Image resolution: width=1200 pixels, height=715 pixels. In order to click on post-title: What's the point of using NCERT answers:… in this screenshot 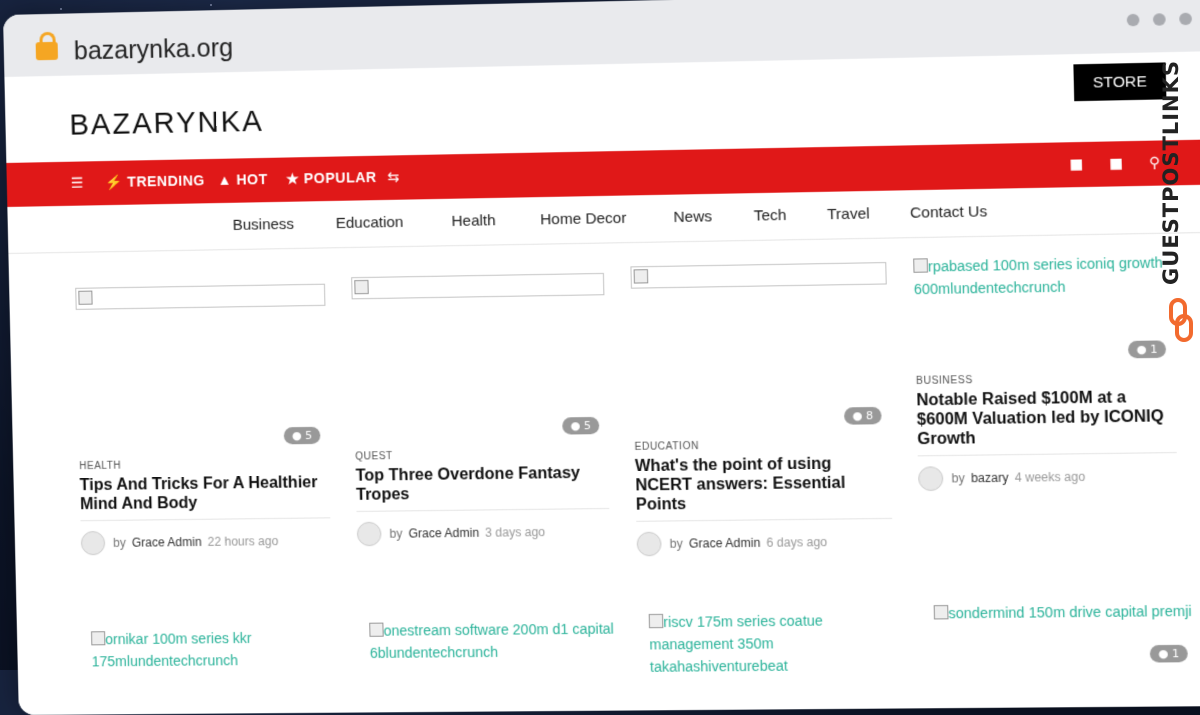, I will do `click(763, 487)`.